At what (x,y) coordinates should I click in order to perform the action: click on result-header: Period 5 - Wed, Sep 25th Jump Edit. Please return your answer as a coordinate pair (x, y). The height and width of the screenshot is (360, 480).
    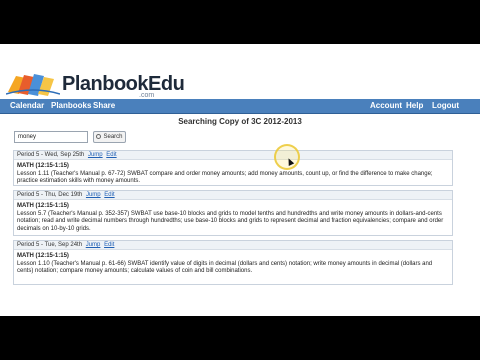
    Looking at the image, I should click on (233, 155).